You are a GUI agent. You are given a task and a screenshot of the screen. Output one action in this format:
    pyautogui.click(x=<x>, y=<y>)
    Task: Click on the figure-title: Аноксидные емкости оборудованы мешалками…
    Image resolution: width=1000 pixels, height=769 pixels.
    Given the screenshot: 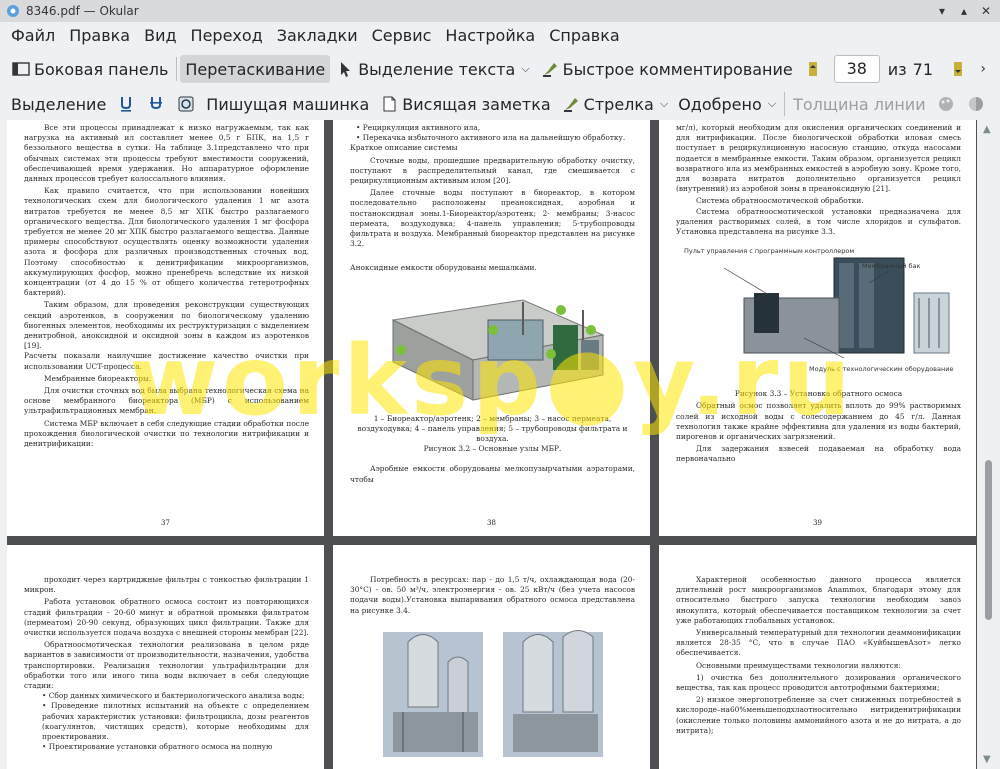 What is the action you would take?
    pyautogui.click(x=443, y=268)
    